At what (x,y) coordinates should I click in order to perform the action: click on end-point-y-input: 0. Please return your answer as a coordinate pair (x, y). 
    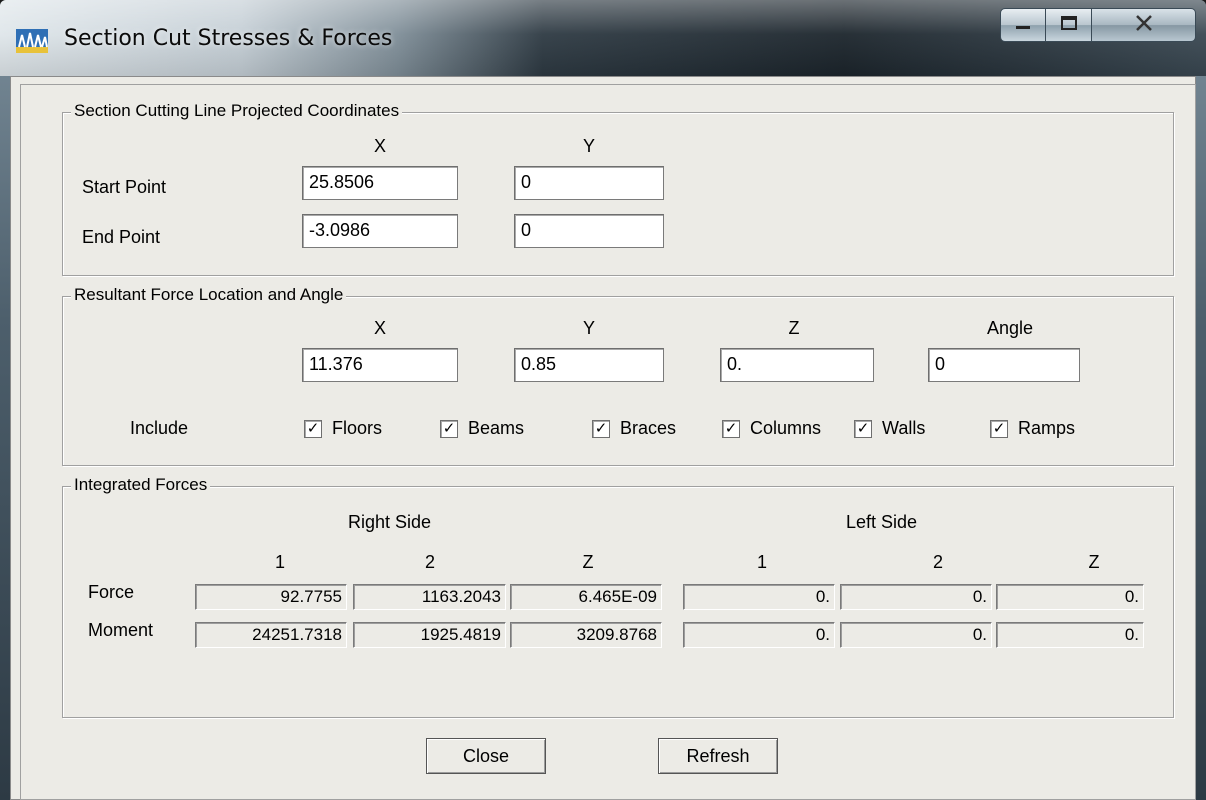
    Looking at the image, I should click on (589, 231).